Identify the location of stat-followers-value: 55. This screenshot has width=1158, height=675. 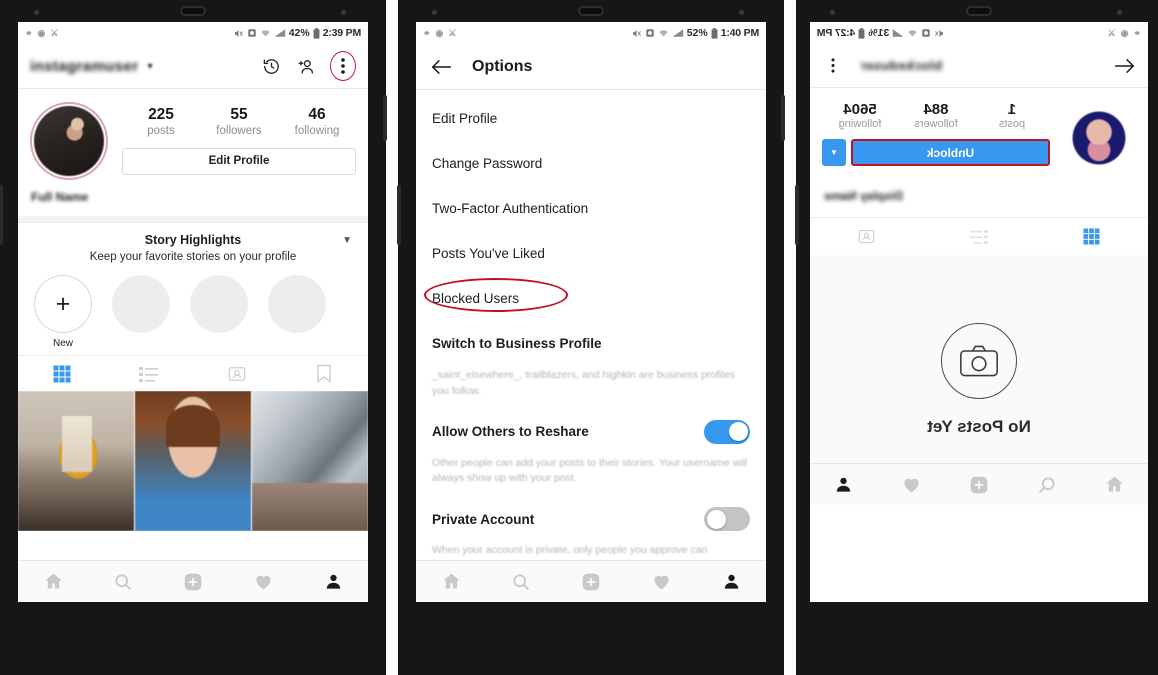
(239, 114).